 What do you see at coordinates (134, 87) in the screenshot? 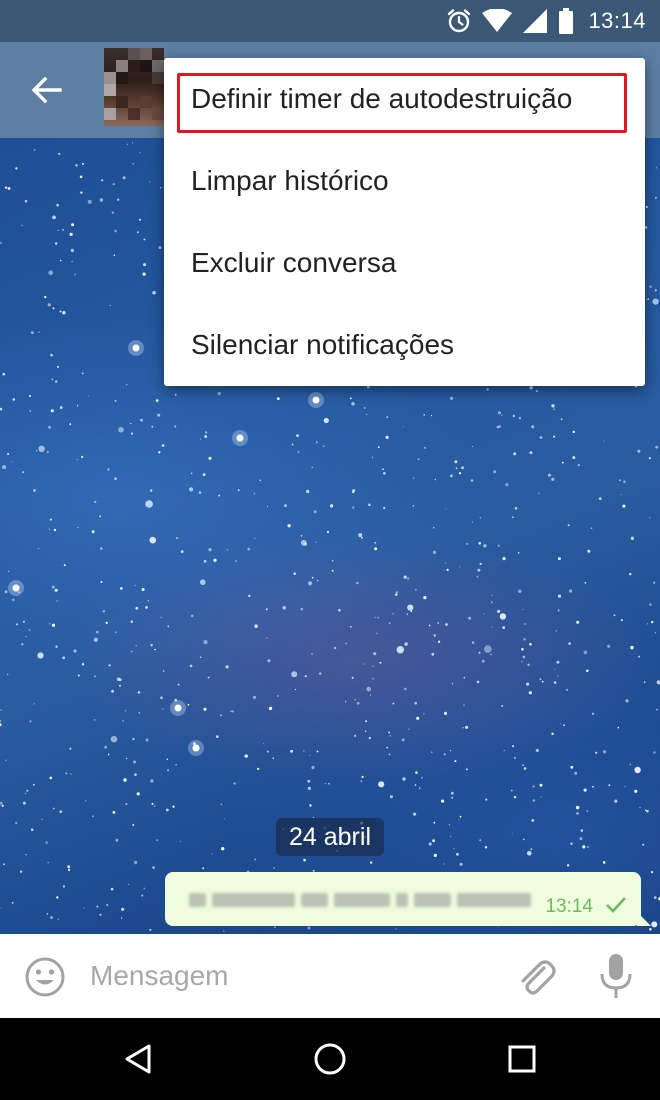
I see `avatar` at bounding box center [134, 87].